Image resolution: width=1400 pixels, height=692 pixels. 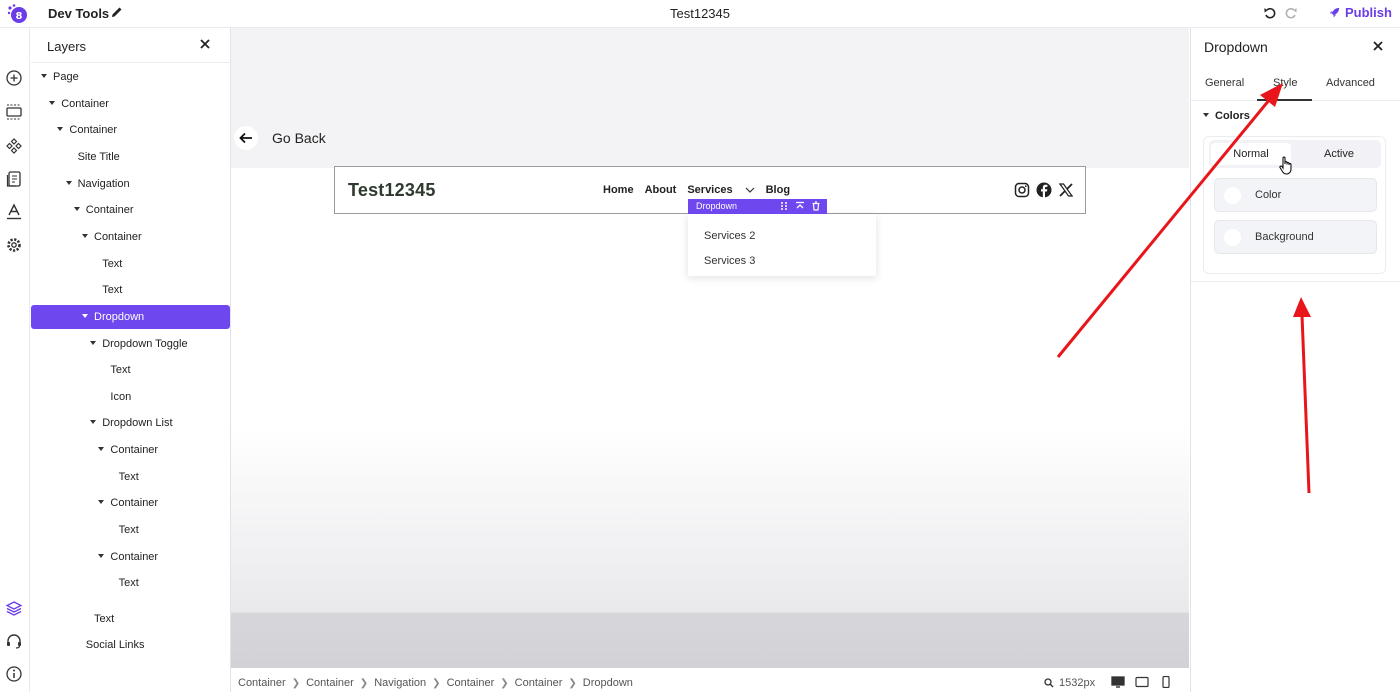 I want to click on drag-handle-icon, so click(x=784, y=206).